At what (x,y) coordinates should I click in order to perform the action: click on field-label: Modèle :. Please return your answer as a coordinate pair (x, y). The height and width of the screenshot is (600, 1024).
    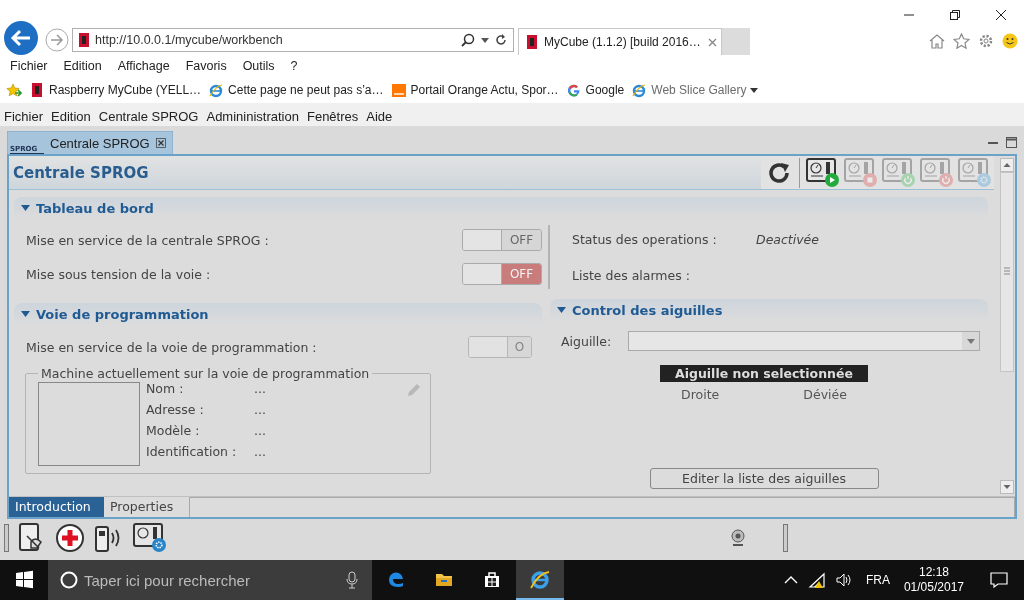
    Looking at the image, I should click on (173, 430).